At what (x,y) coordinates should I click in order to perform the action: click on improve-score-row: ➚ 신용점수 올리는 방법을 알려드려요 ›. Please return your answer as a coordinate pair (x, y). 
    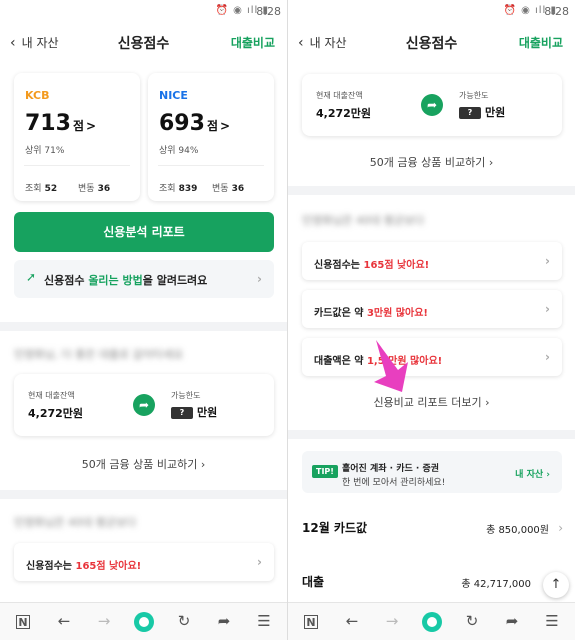
    Looking at the image, I should click on (144, 279).